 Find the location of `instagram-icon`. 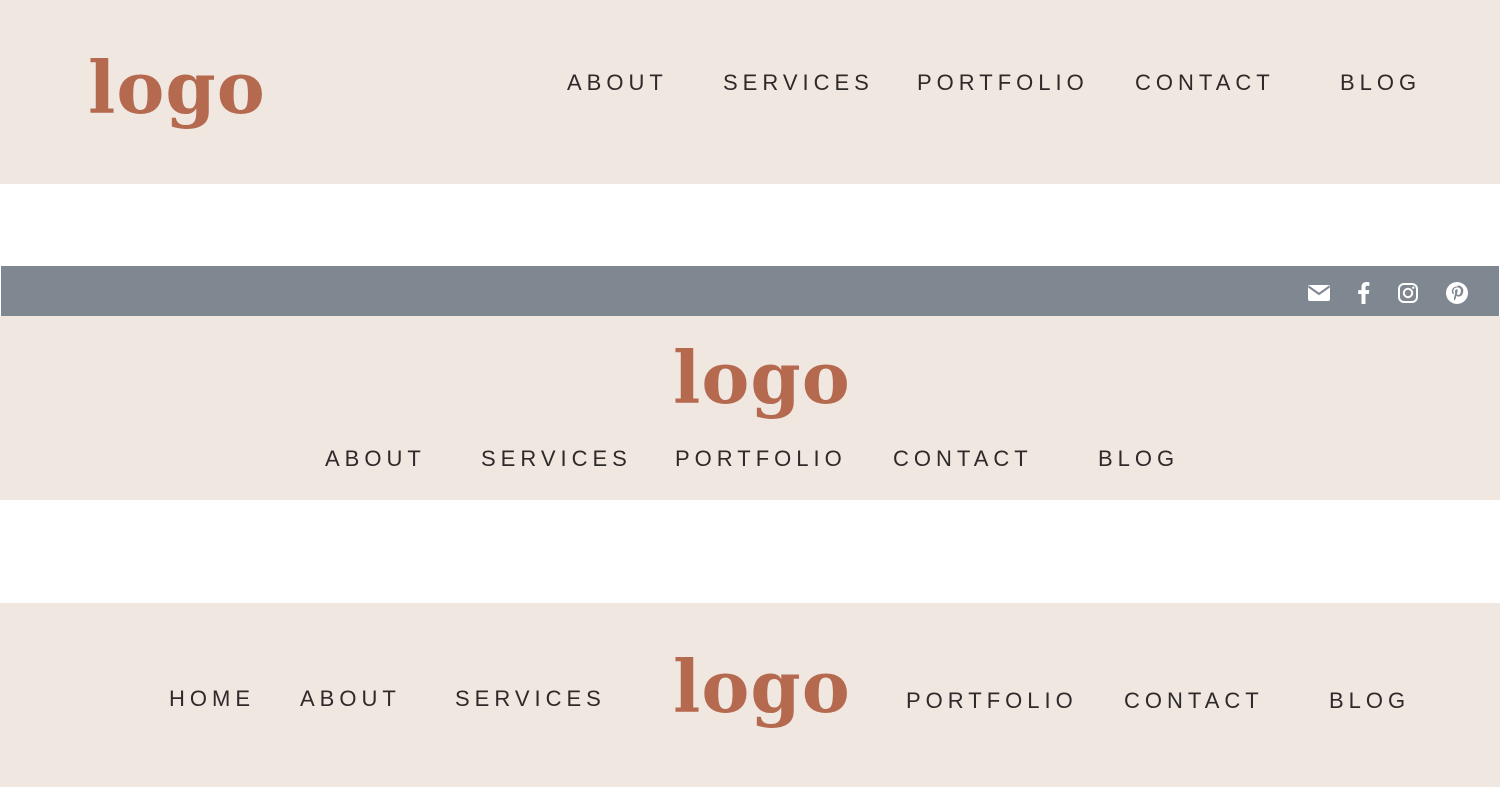

instagram-icon is located at coordinates (1408, 293).